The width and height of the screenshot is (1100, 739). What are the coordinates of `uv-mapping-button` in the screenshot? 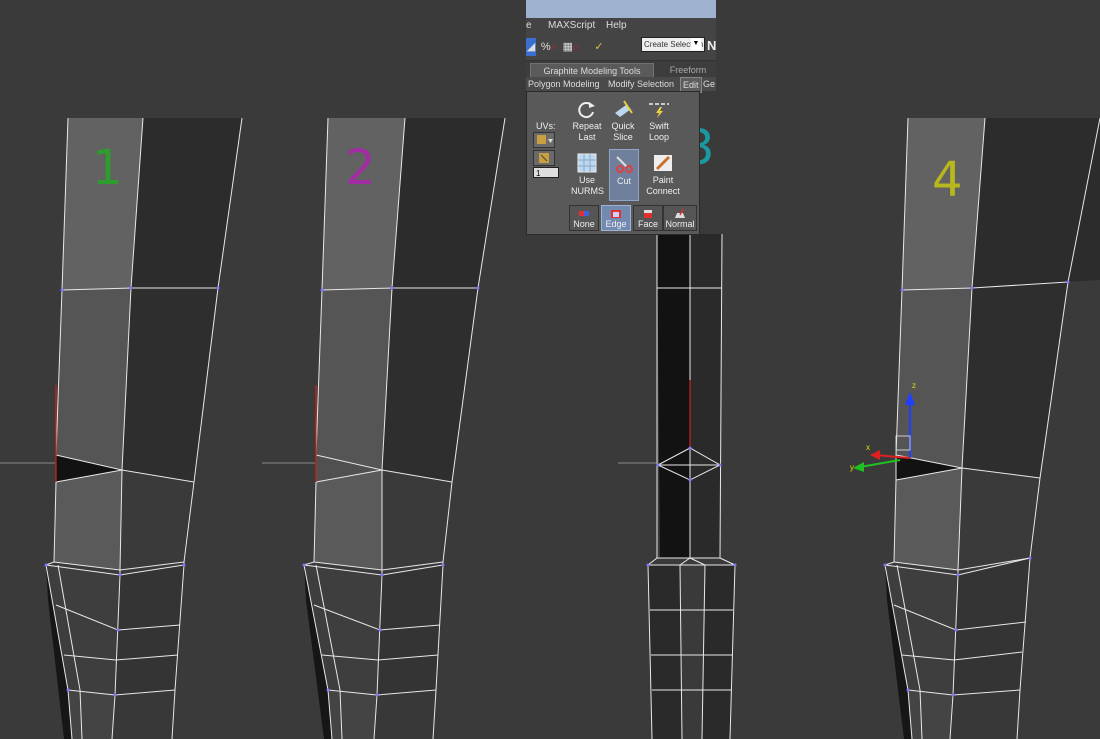 It's located at (544, 140).